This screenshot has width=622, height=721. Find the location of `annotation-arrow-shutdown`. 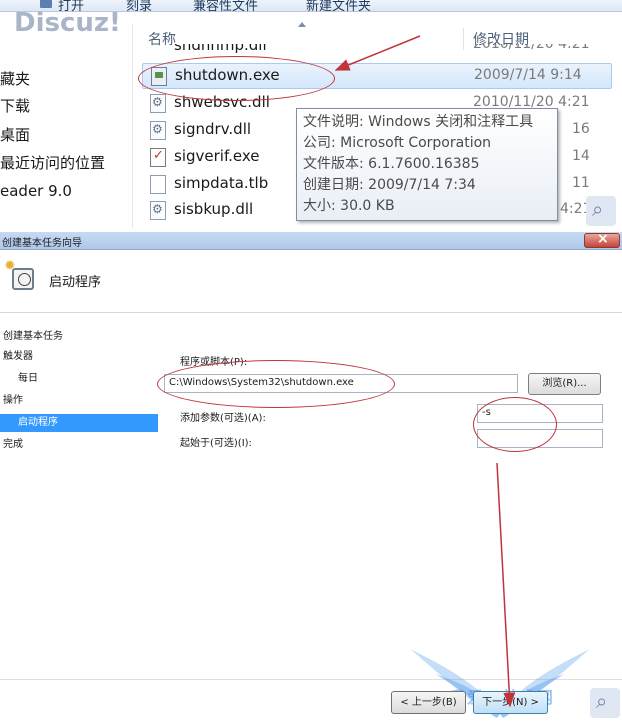

annotation-arrow-shutdown is located at coordinates (377, 53).